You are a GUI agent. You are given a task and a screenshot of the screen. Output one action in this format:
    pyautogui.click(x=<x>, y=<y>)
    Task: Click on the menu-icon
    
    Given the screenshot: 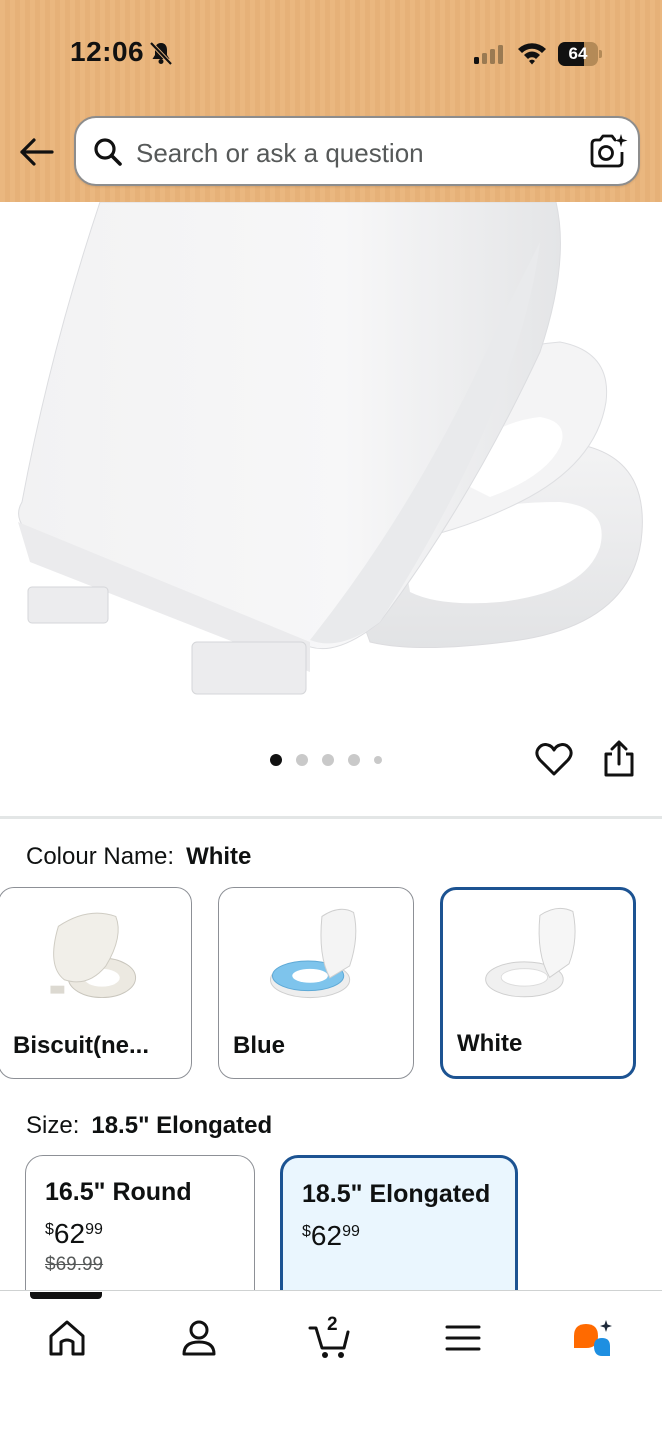 What is the action you would take?
    pyautogui.click(x=463, y=1338)
    